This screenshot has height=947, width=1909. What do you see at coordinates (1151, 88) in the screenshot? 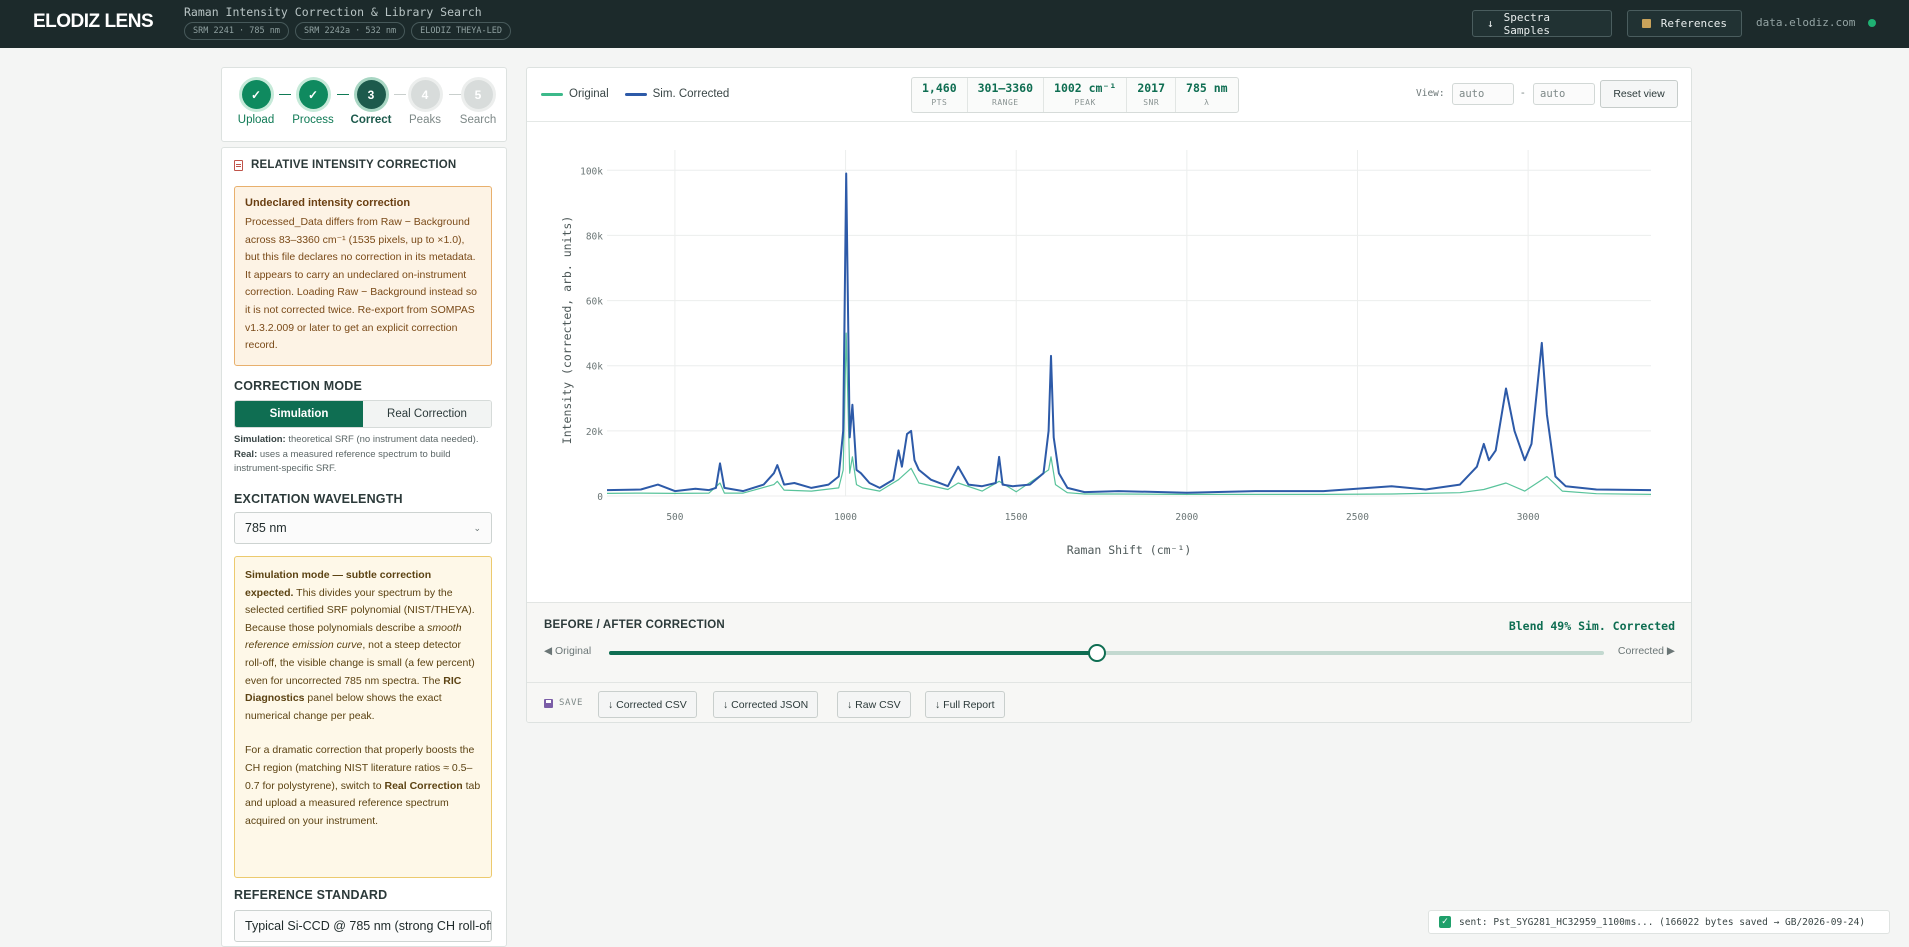
I see `stat-value: 2017` at bounding box center [1151, 88].